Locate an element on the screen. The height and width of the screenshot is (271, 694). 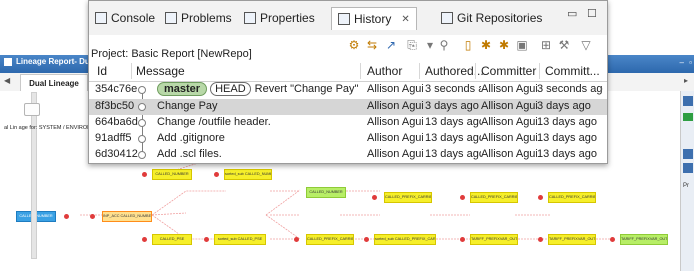
tab-problems: Problems is located at coordinates (198, 18).